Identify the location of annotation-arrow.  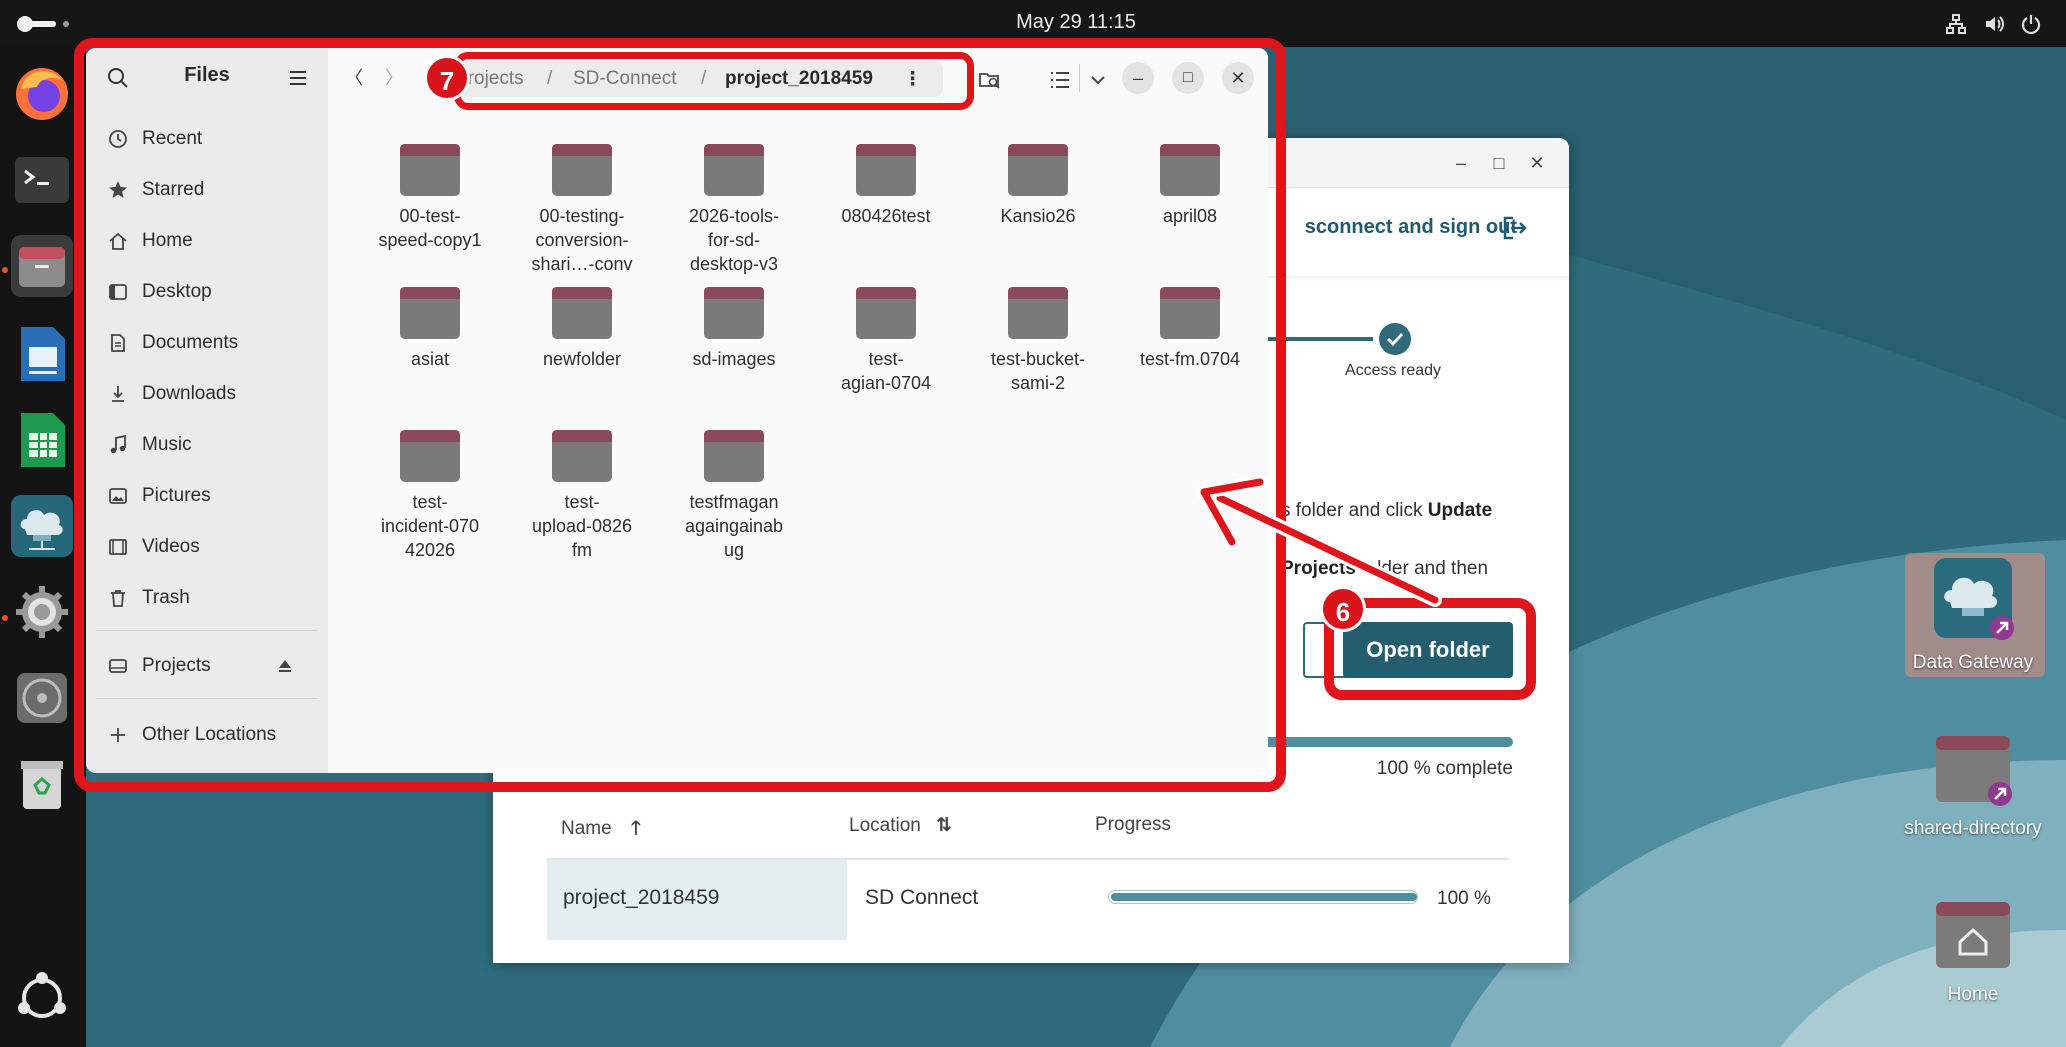
(1319, 541).